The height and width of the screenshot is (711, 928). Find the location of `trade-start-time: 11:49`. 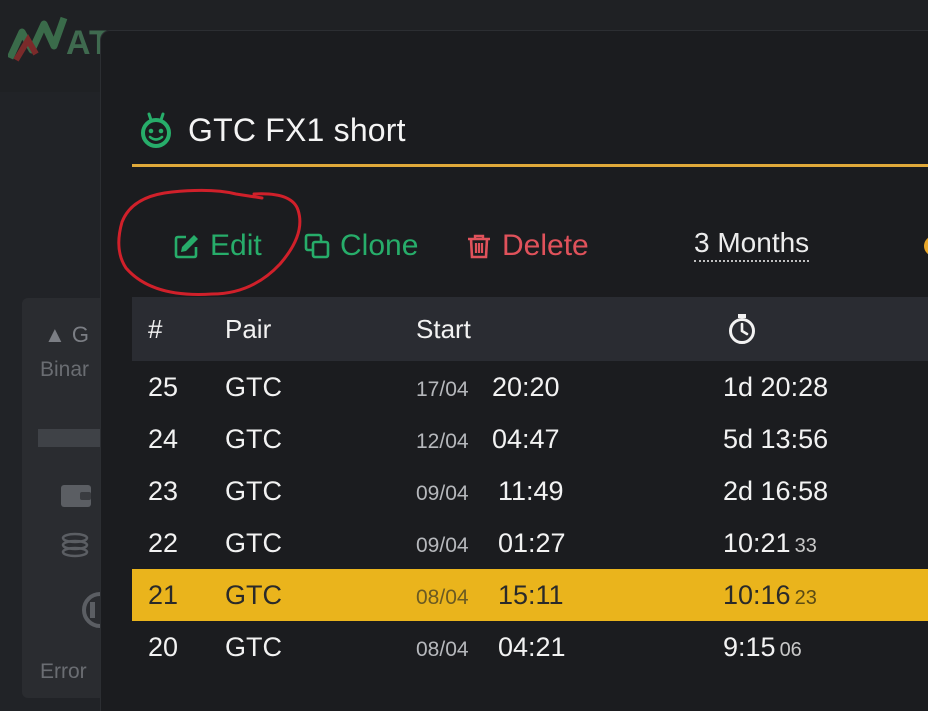

trade-start-time: 11:49 is located at coordinates (531, 491).